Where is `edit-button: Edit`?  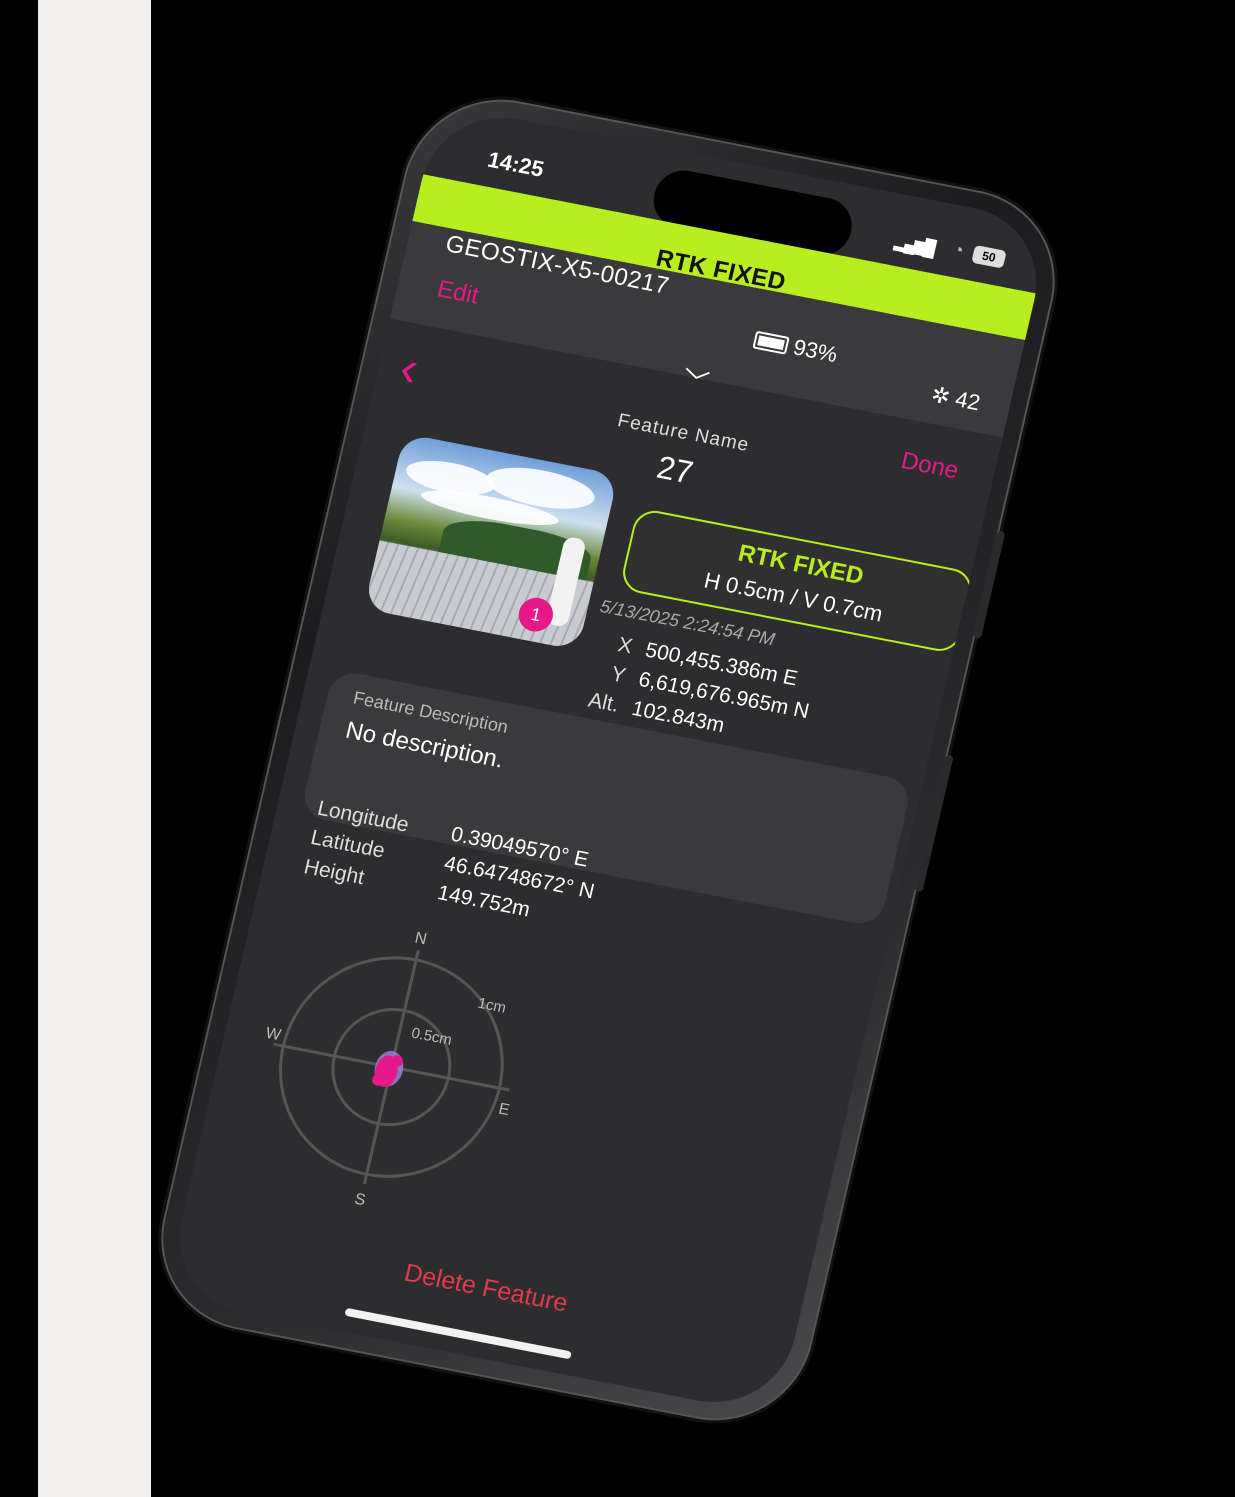 edit-button: Edit is located at coordinates (458, 292).